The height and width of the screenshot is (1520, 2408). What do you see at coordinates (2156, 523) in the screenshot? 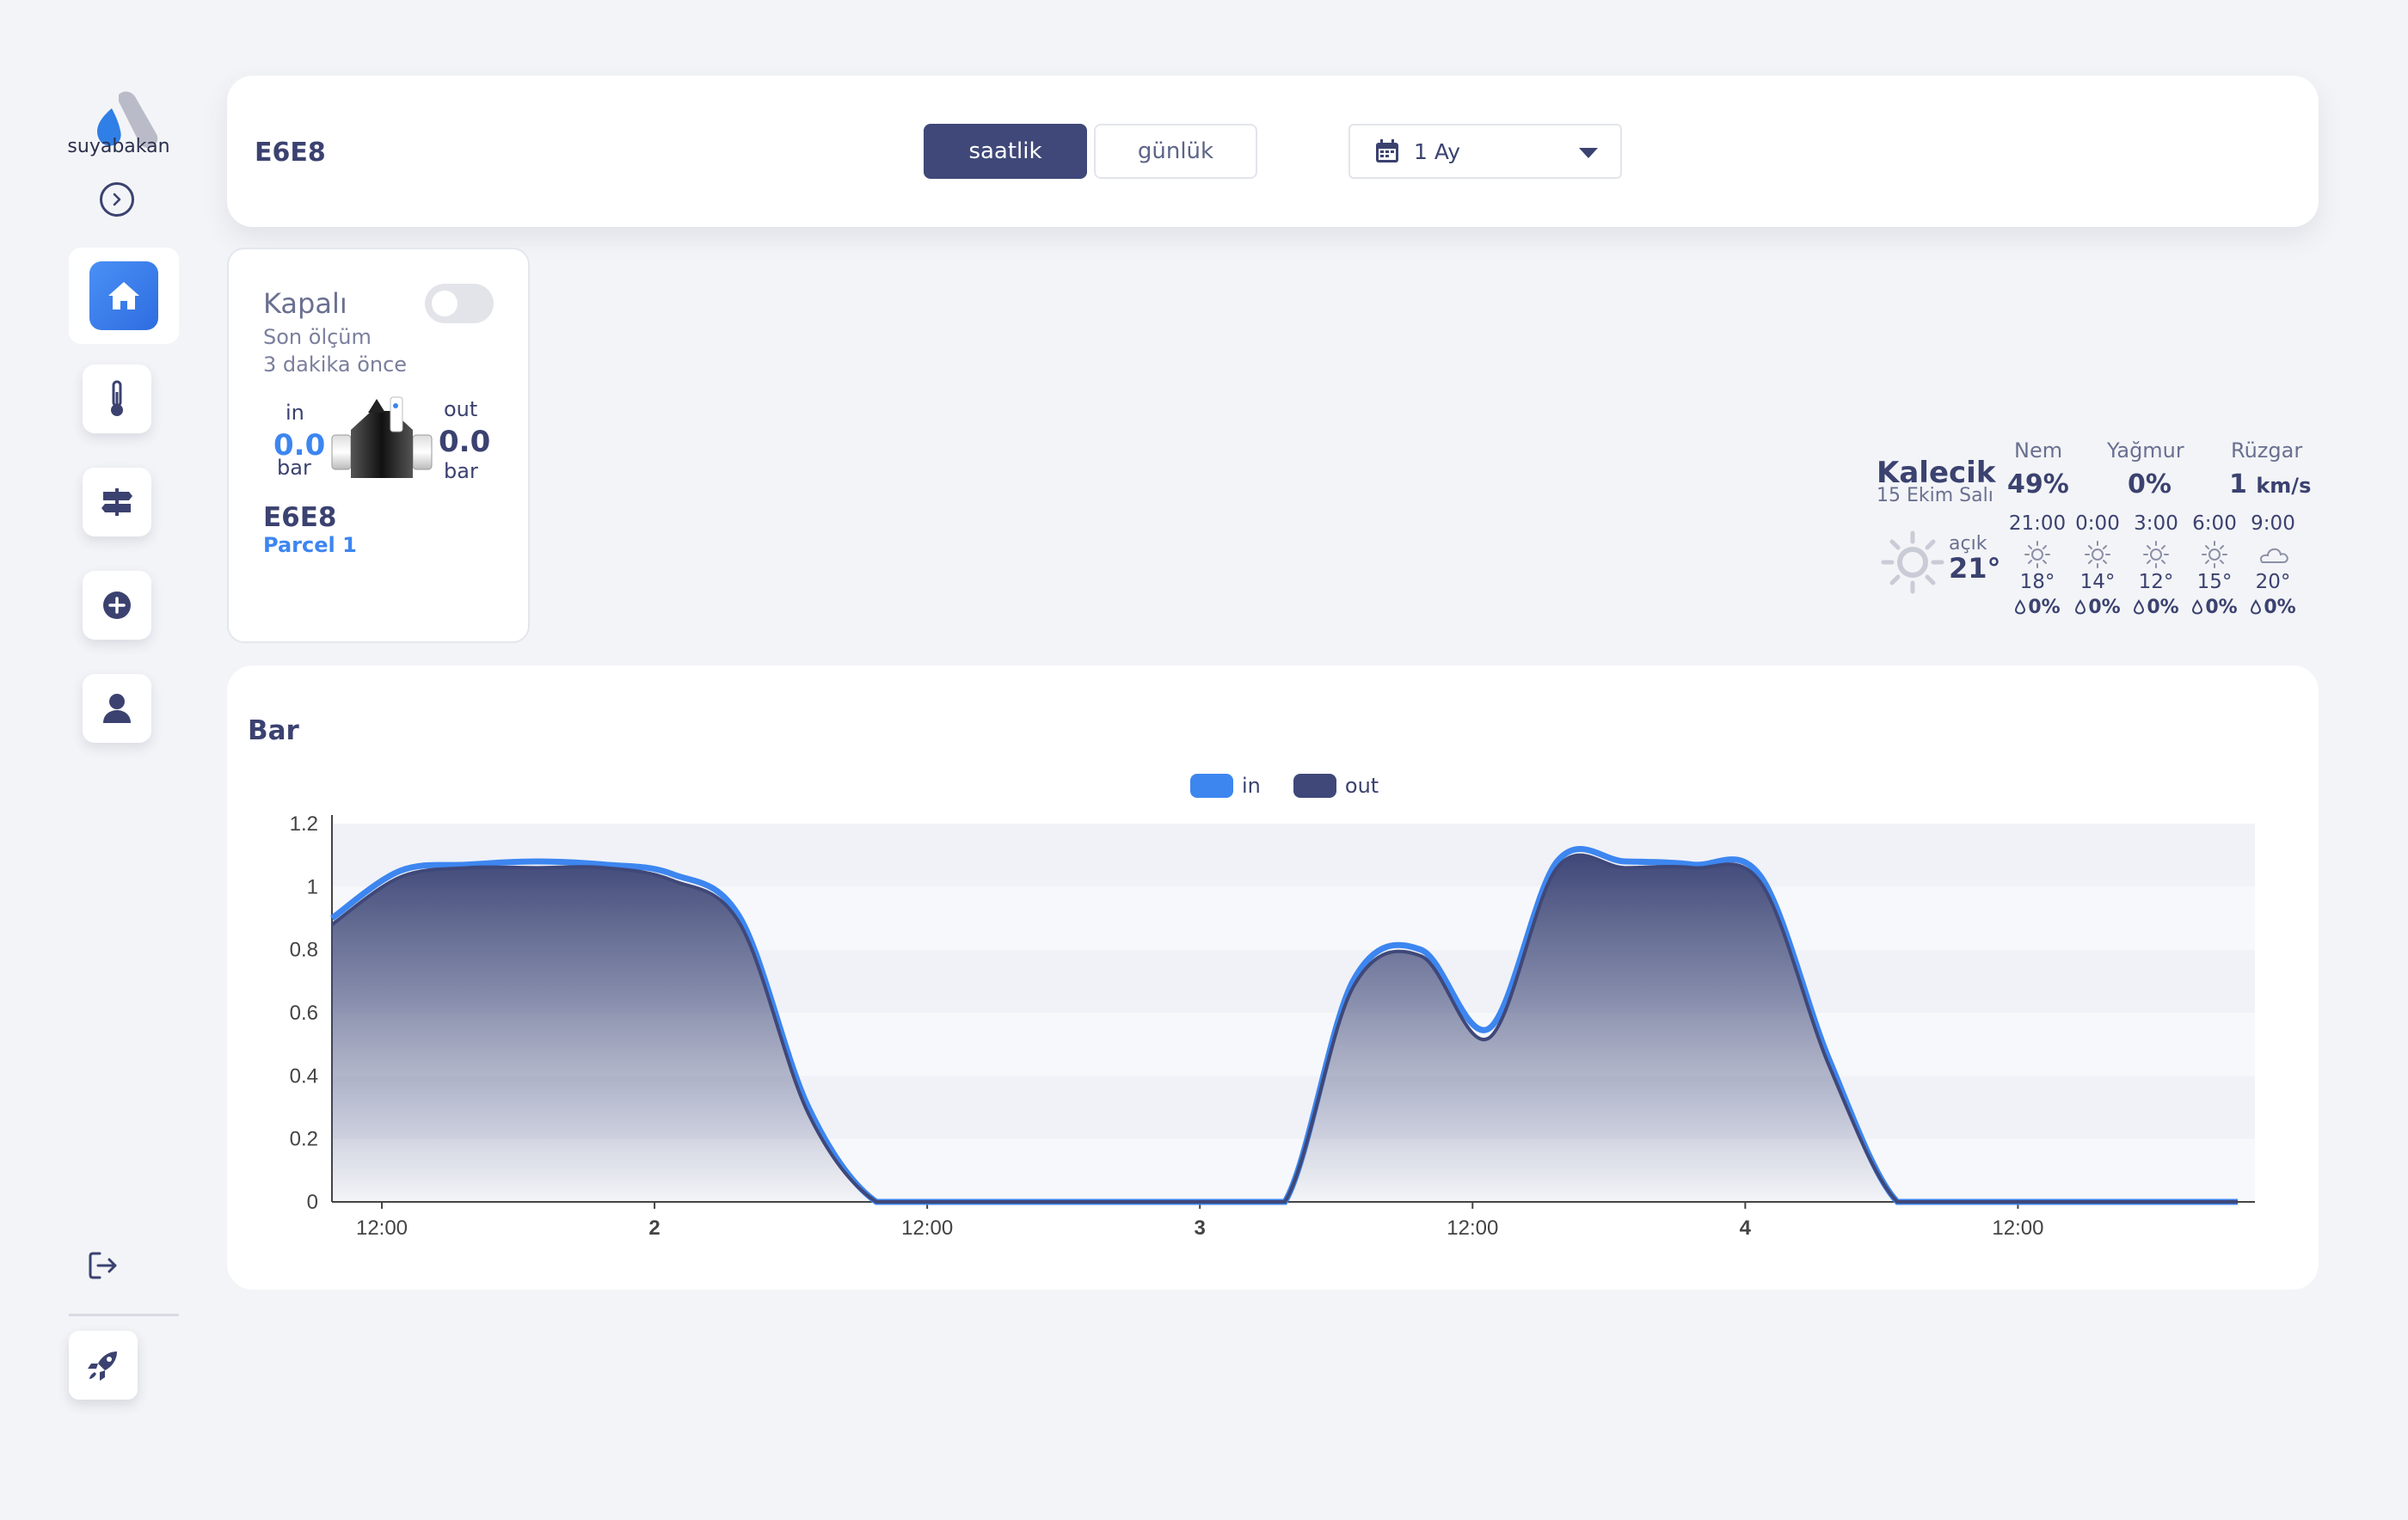
I see `forecast-time: 3:00` at bounding box center [2156, 523].